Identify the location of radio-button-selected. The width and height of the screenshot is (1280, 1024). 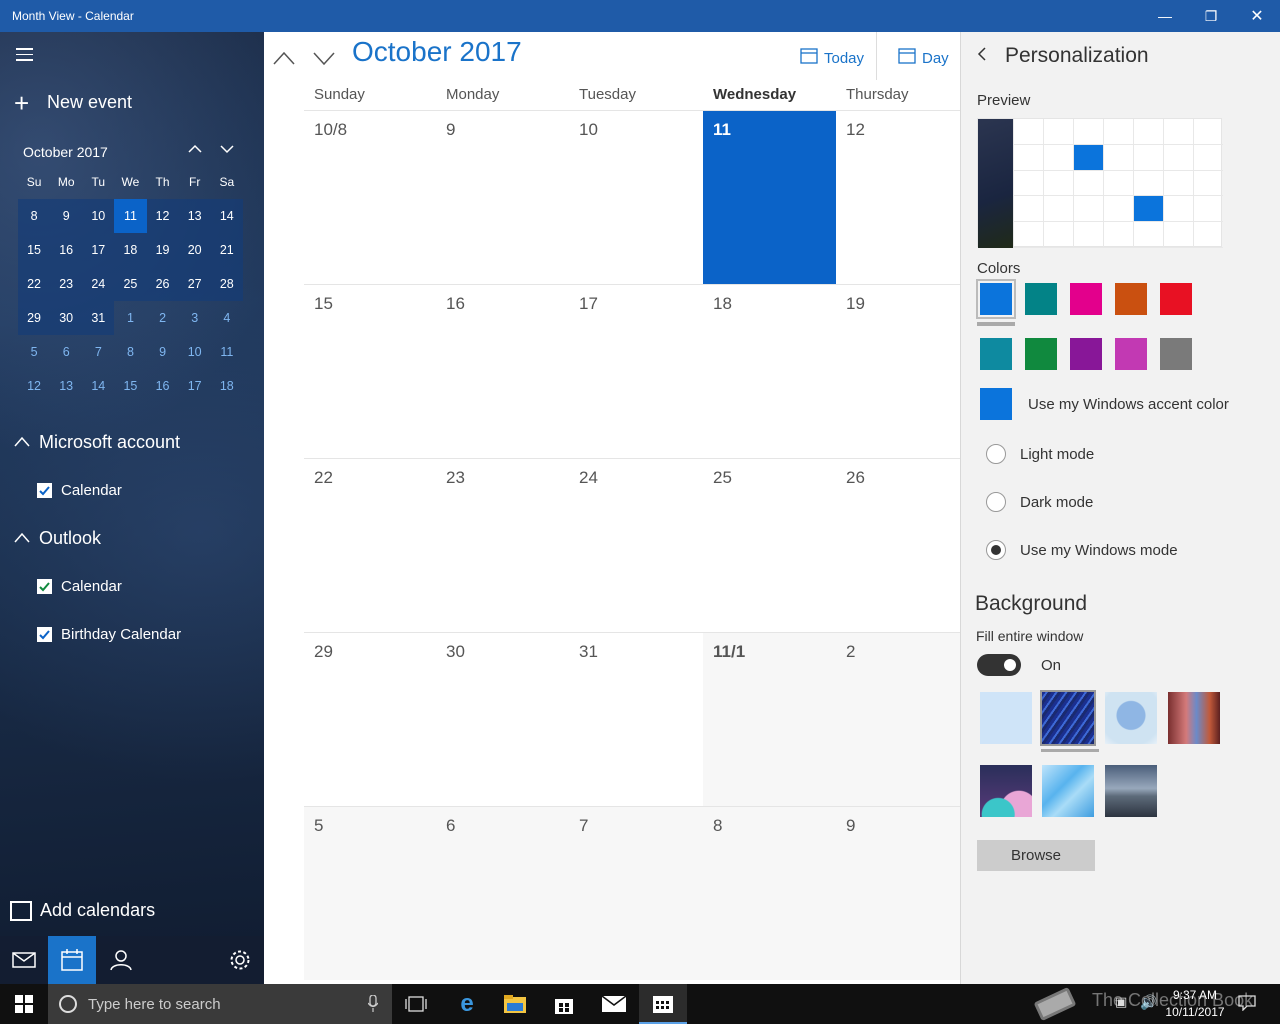
(996, 550).